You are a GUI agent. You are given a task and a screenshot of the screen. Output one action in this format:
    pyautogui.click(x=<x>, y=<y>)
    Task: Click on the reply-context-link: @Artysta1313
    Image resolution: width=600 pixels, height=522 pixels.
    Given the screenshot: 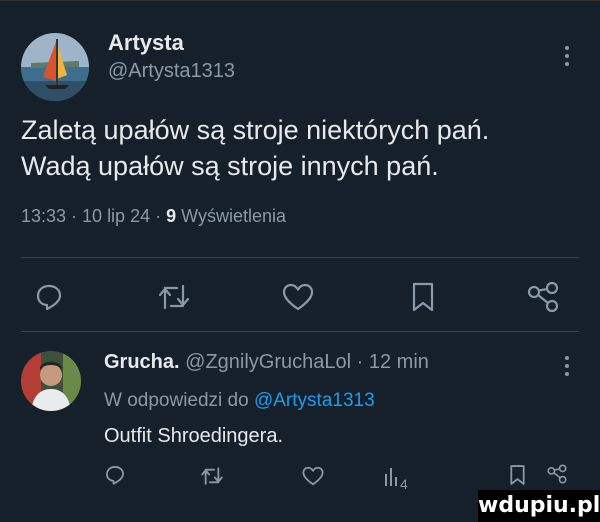 What is the action you would take?
    pyautogui.click(x=314, y=400)
    